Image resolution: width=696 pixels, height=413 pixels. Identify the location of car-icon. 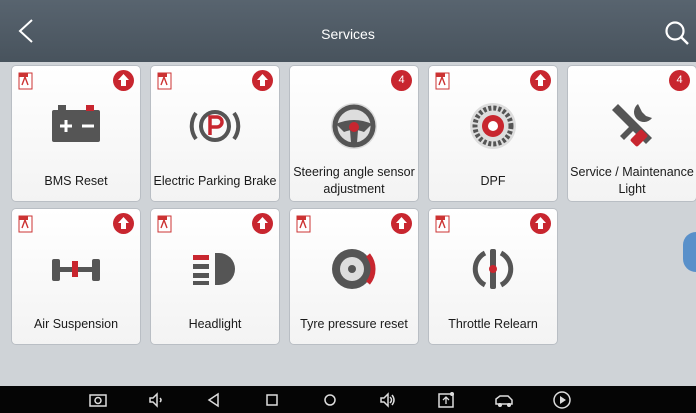
(504, 400).